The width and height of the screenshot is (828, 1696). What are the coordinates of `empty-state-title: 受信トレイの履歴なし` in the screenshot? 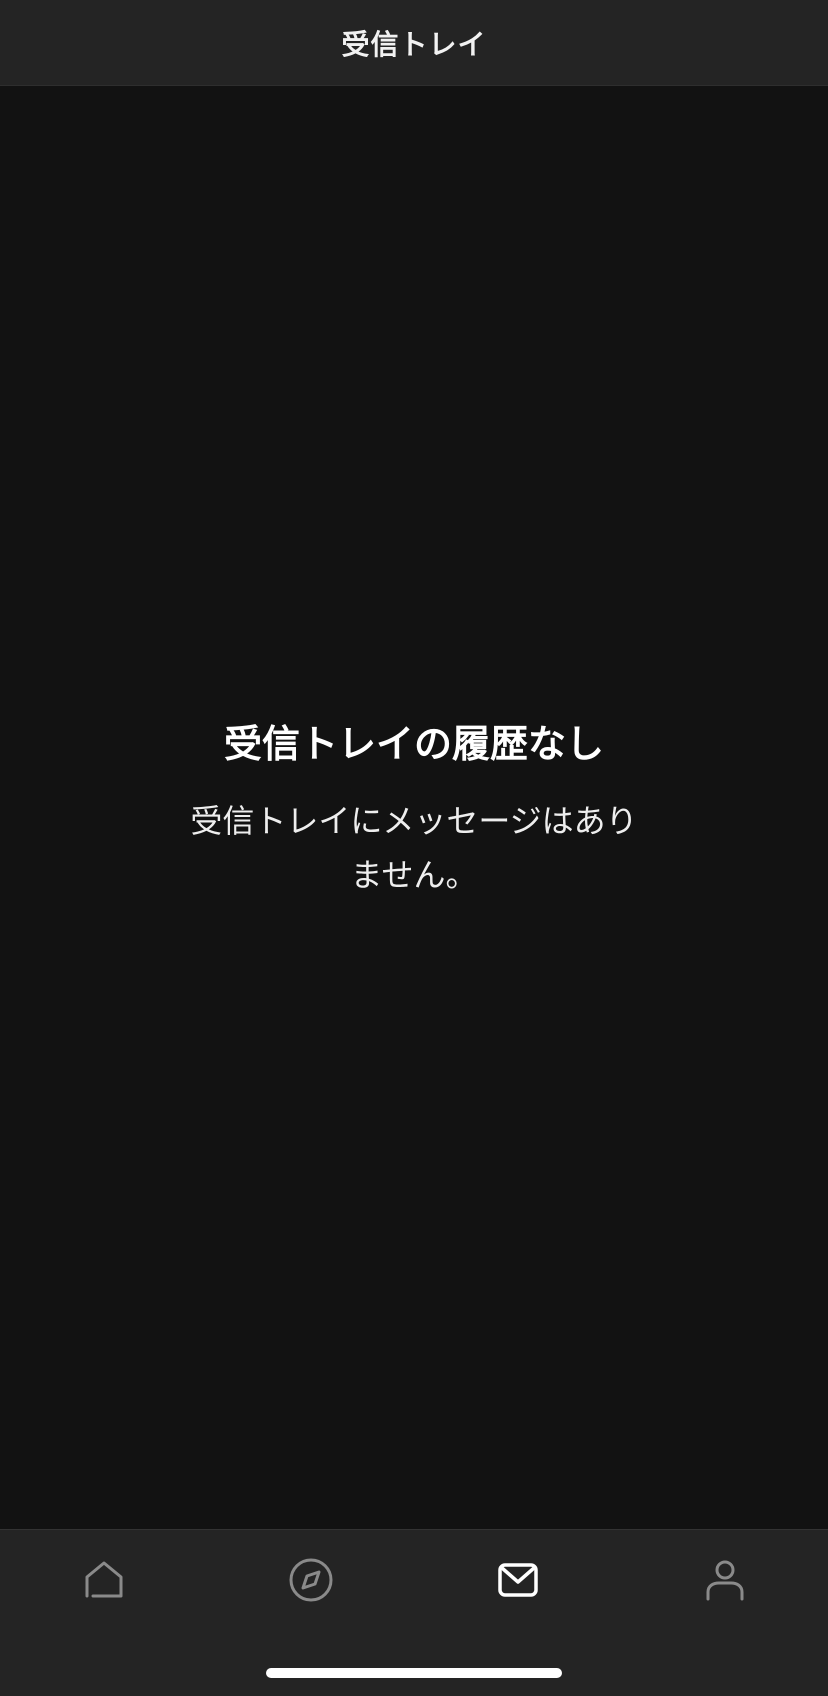 It's located at (413, 744).